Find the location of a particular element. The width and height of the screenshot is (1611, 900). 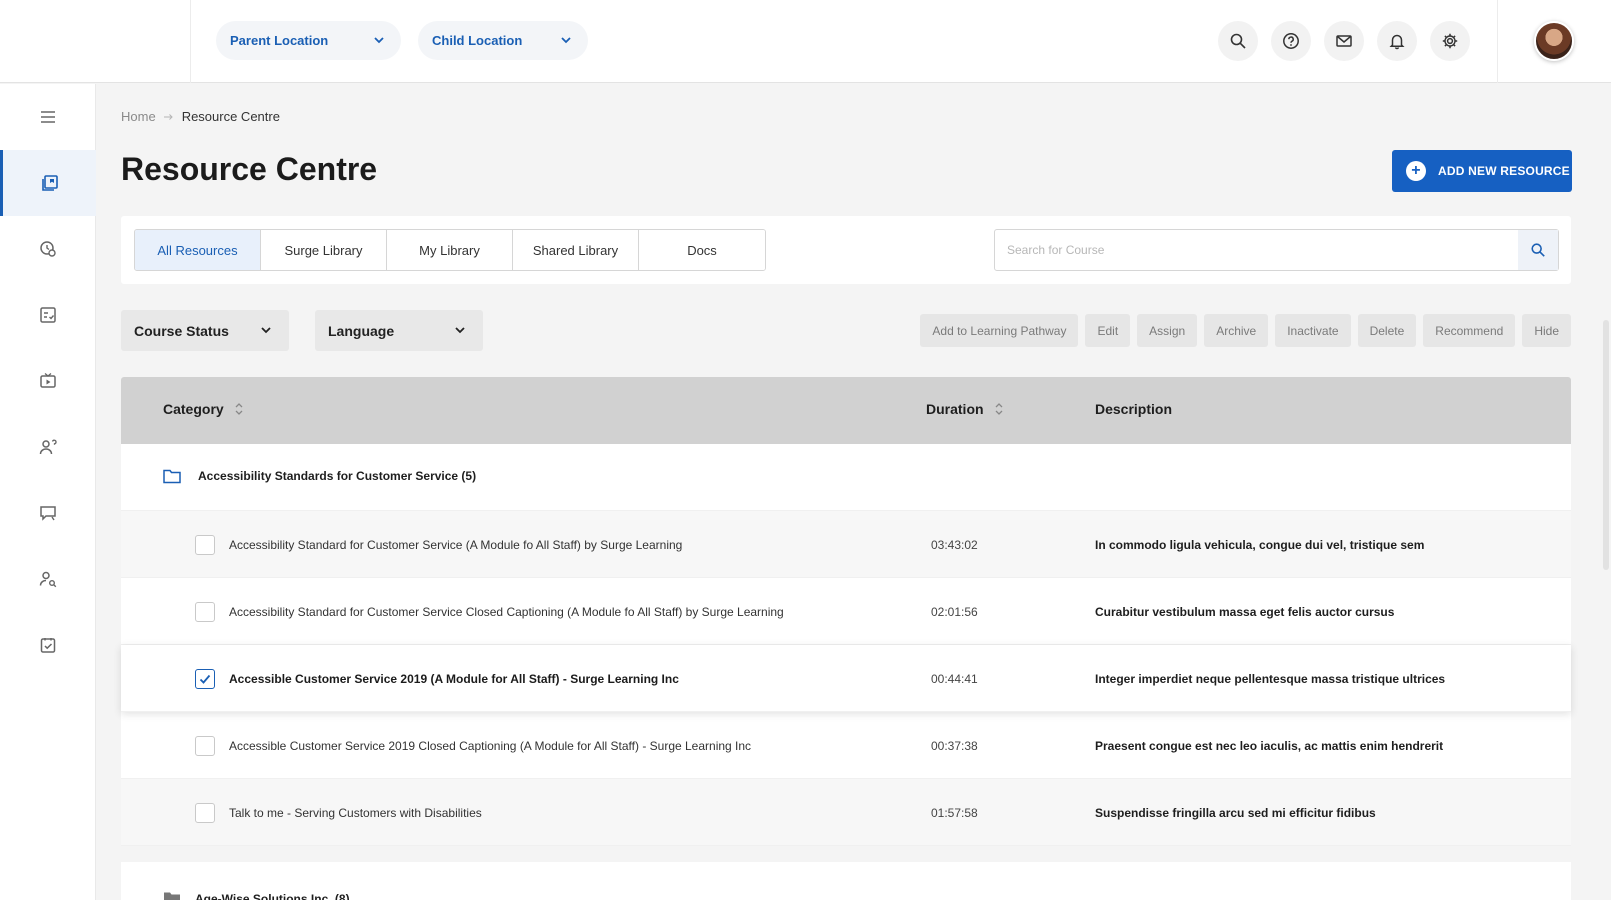

checklist-icon is located at coordinates (48, 315).